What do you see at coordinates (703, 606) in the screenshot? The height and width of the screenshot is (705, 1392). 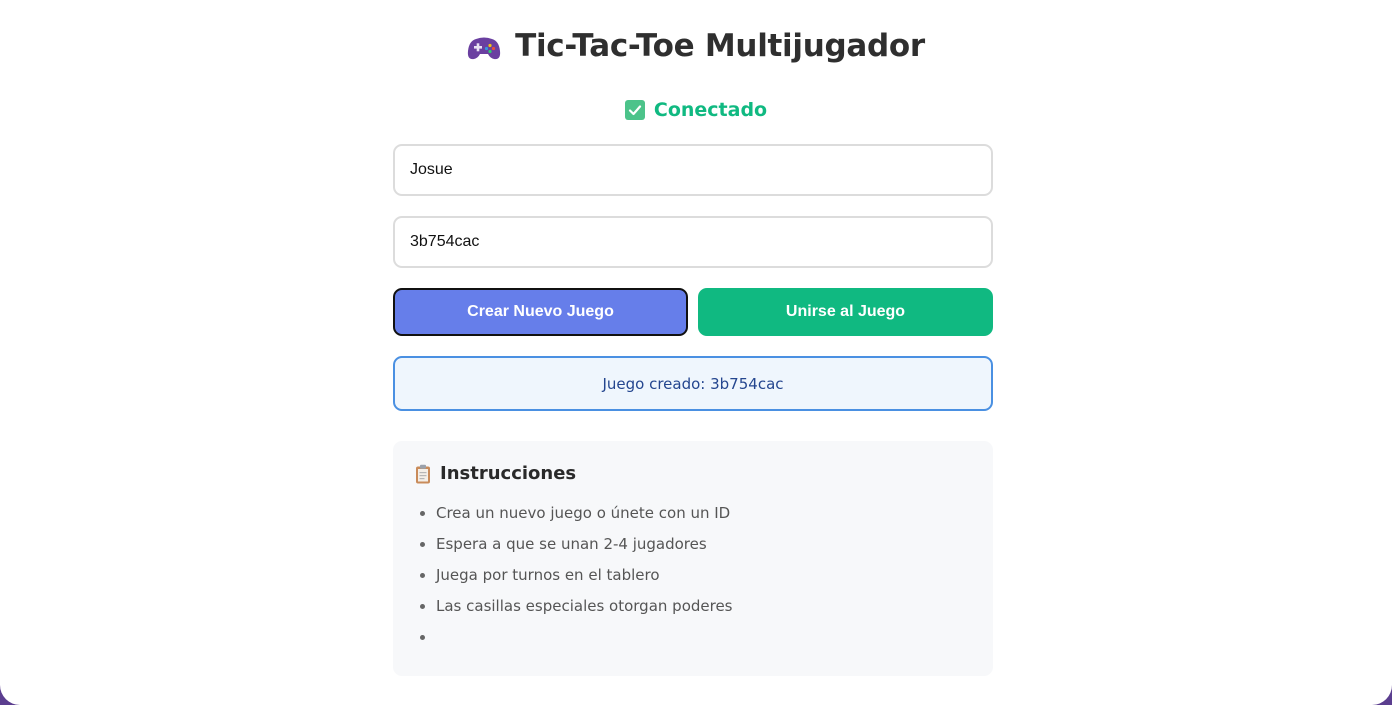 I see `instruction-item: Las casillas especiales otorgan poderes` at bounding box center [703, 606].